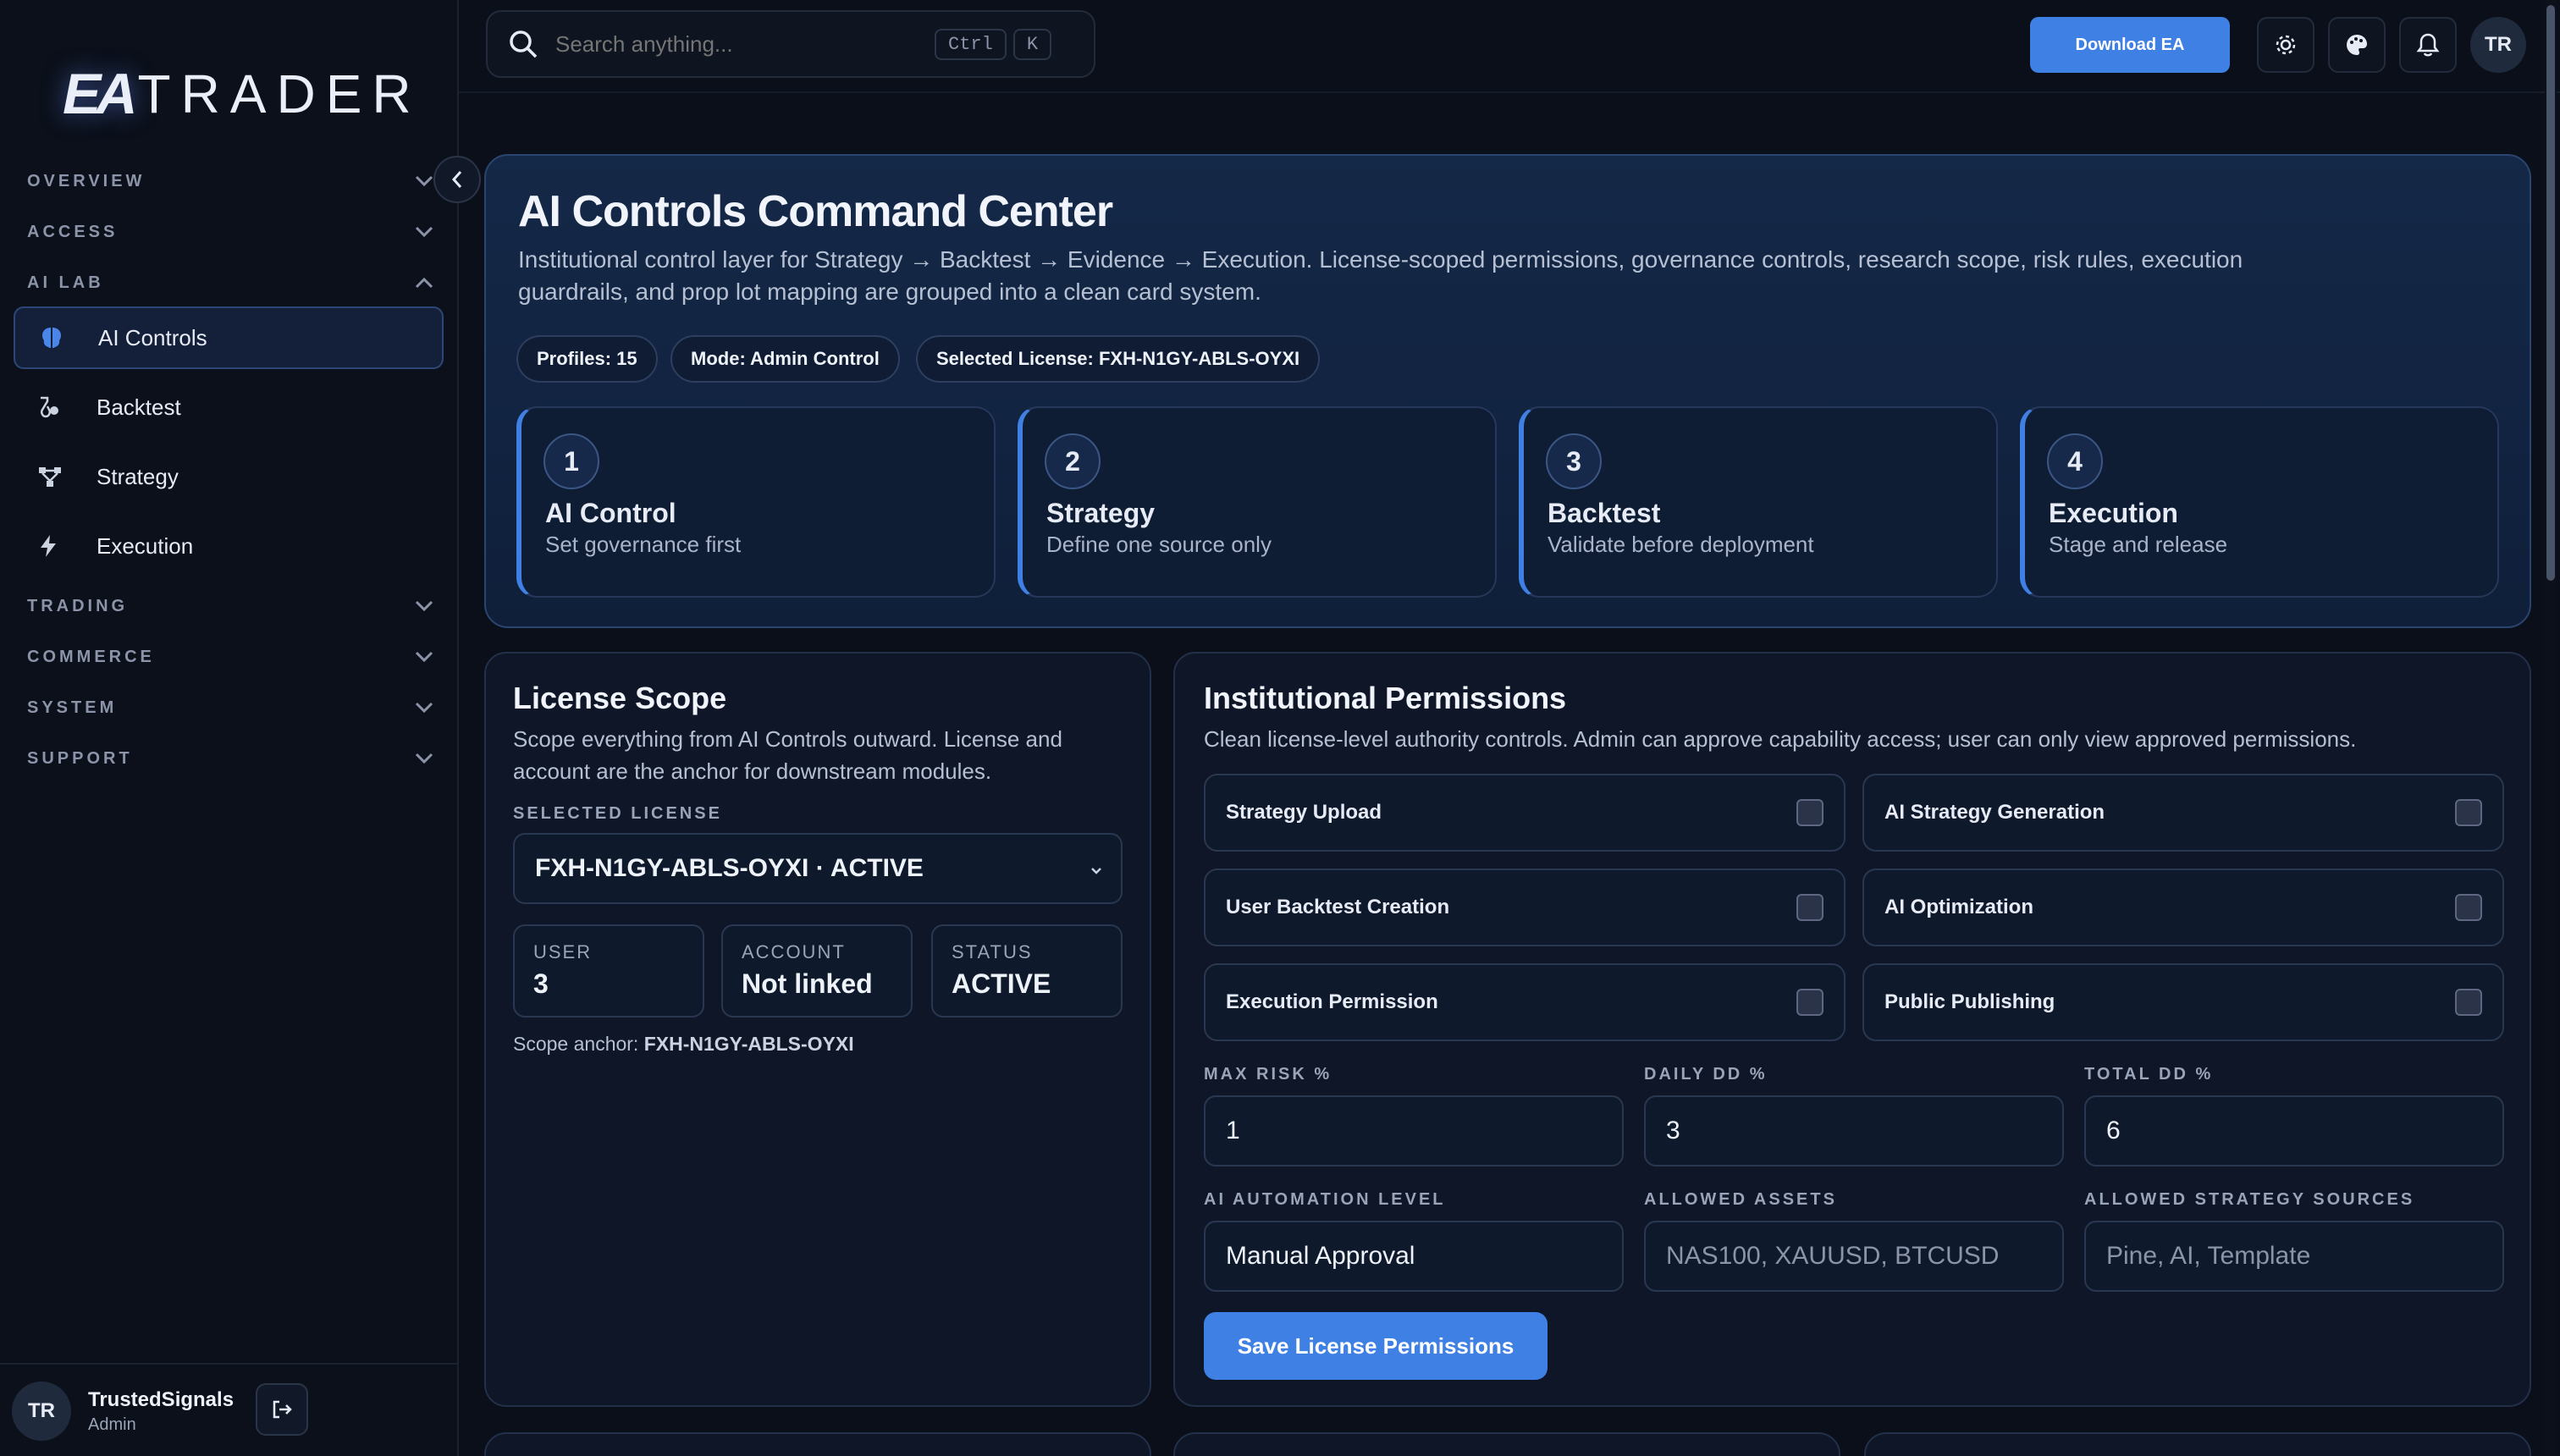 This screenshot has width=2560, height=1456. What do you see at coordinates (2259, 502) in the screenshot?
I see `step-card-execution: 4 Execution Stage and release` at bounding box center [2259, 502].